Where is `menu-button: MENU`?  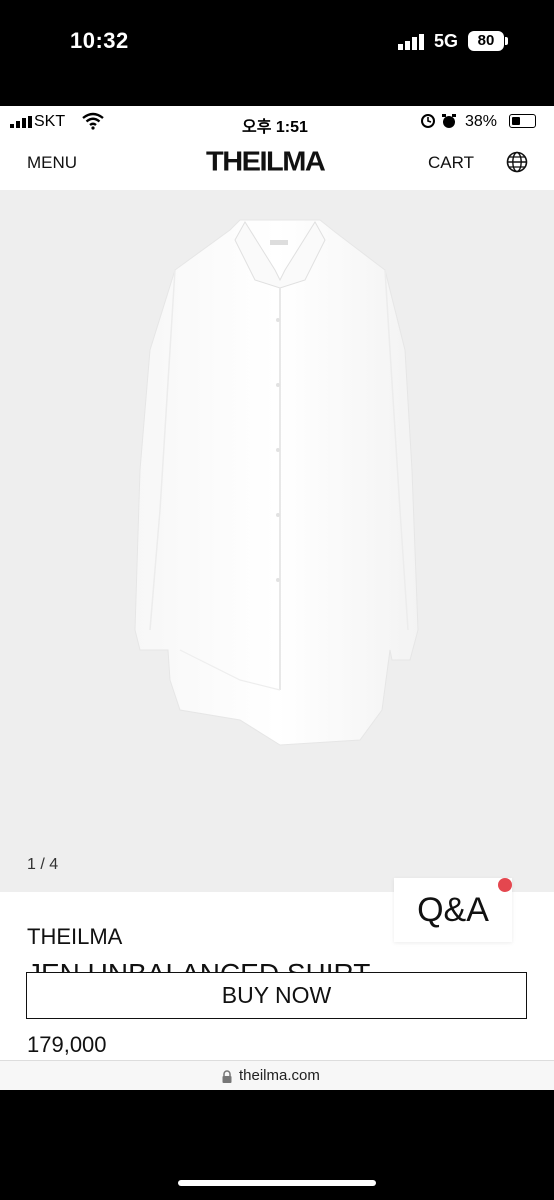
menu-button: MENU is located at coordinates (52, 163).